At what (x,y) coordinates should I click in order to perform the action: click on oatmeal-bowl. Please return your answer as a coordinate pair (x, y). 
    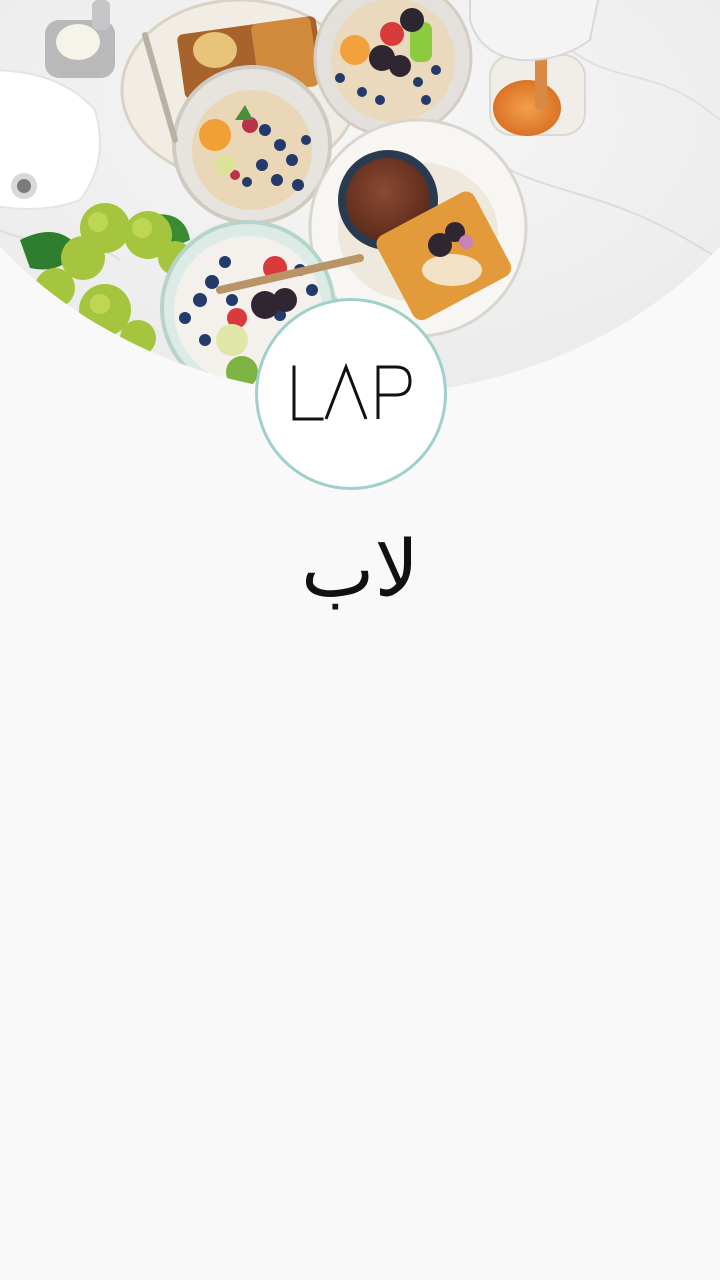
    Looking at the image, I should click on (252, 145).